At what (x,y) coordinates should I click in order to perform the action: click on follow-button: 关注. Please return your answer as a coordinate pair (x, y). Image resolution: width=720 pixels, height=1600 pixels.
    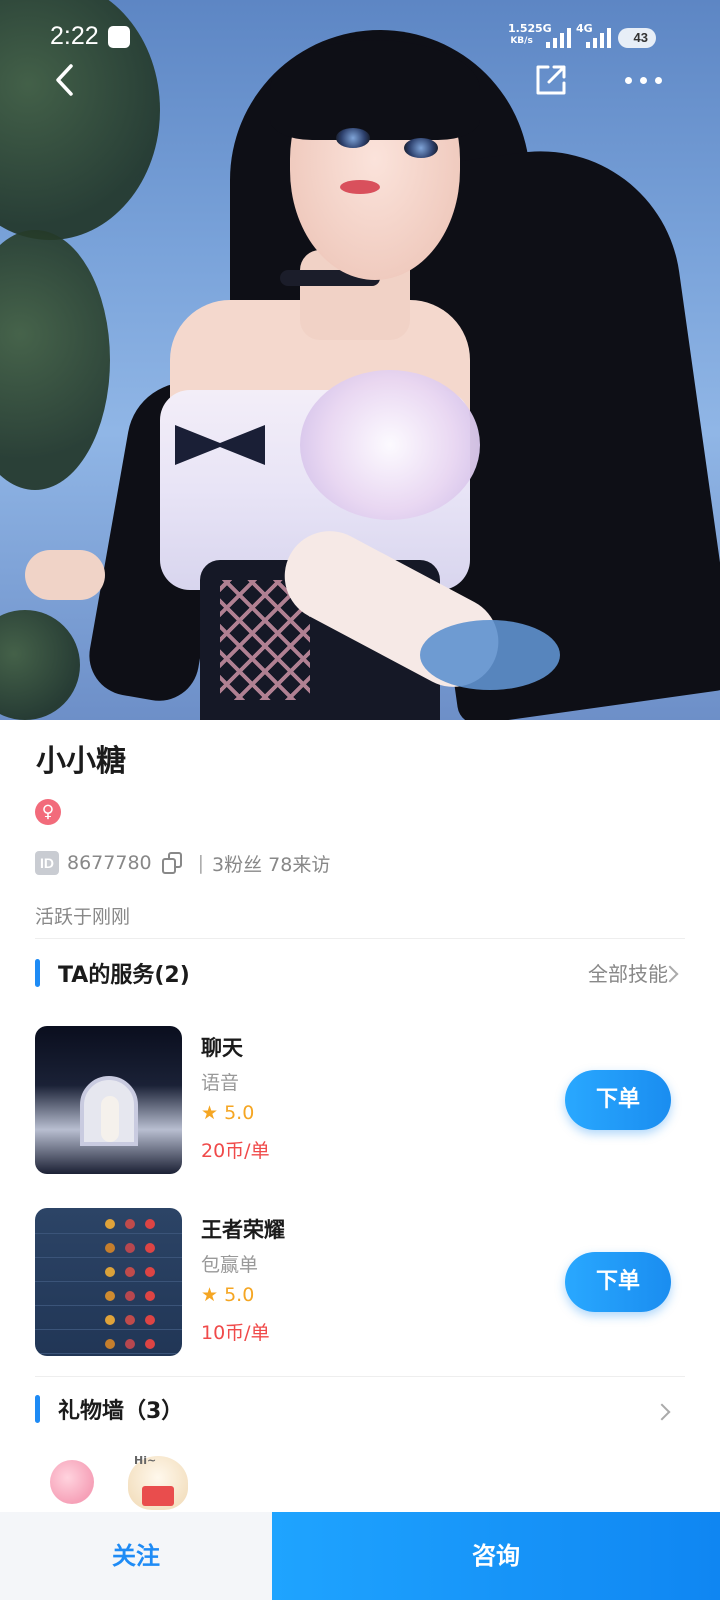
    Looking at the image, I should click on (136, 1556).